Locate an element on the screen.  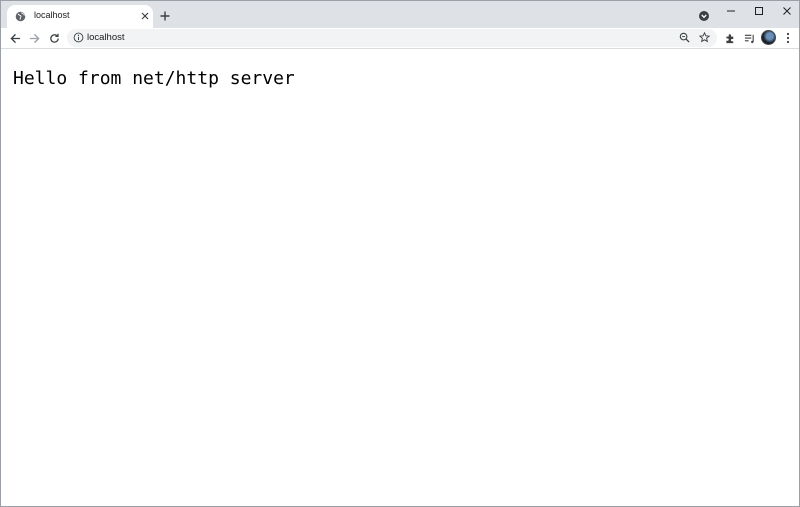
page-body-text: Hello from net/http server is located at coordinates (154, 78).